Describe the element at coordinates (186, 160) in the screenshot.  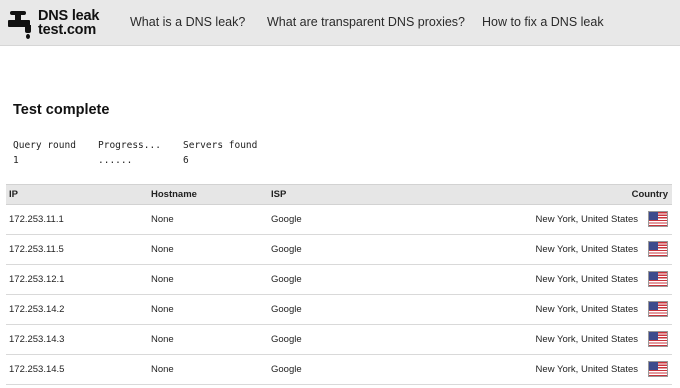
I see `servers-found-value: 6` at that location.